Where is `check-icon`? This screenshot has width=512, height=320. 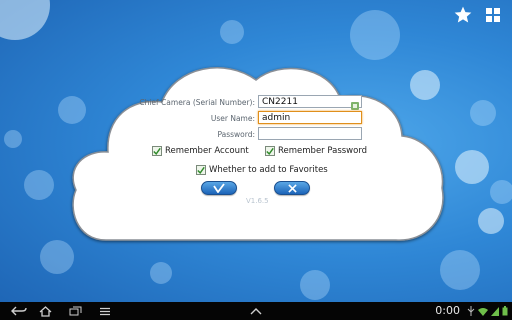
check-icon is located at coordinates (219, 188).